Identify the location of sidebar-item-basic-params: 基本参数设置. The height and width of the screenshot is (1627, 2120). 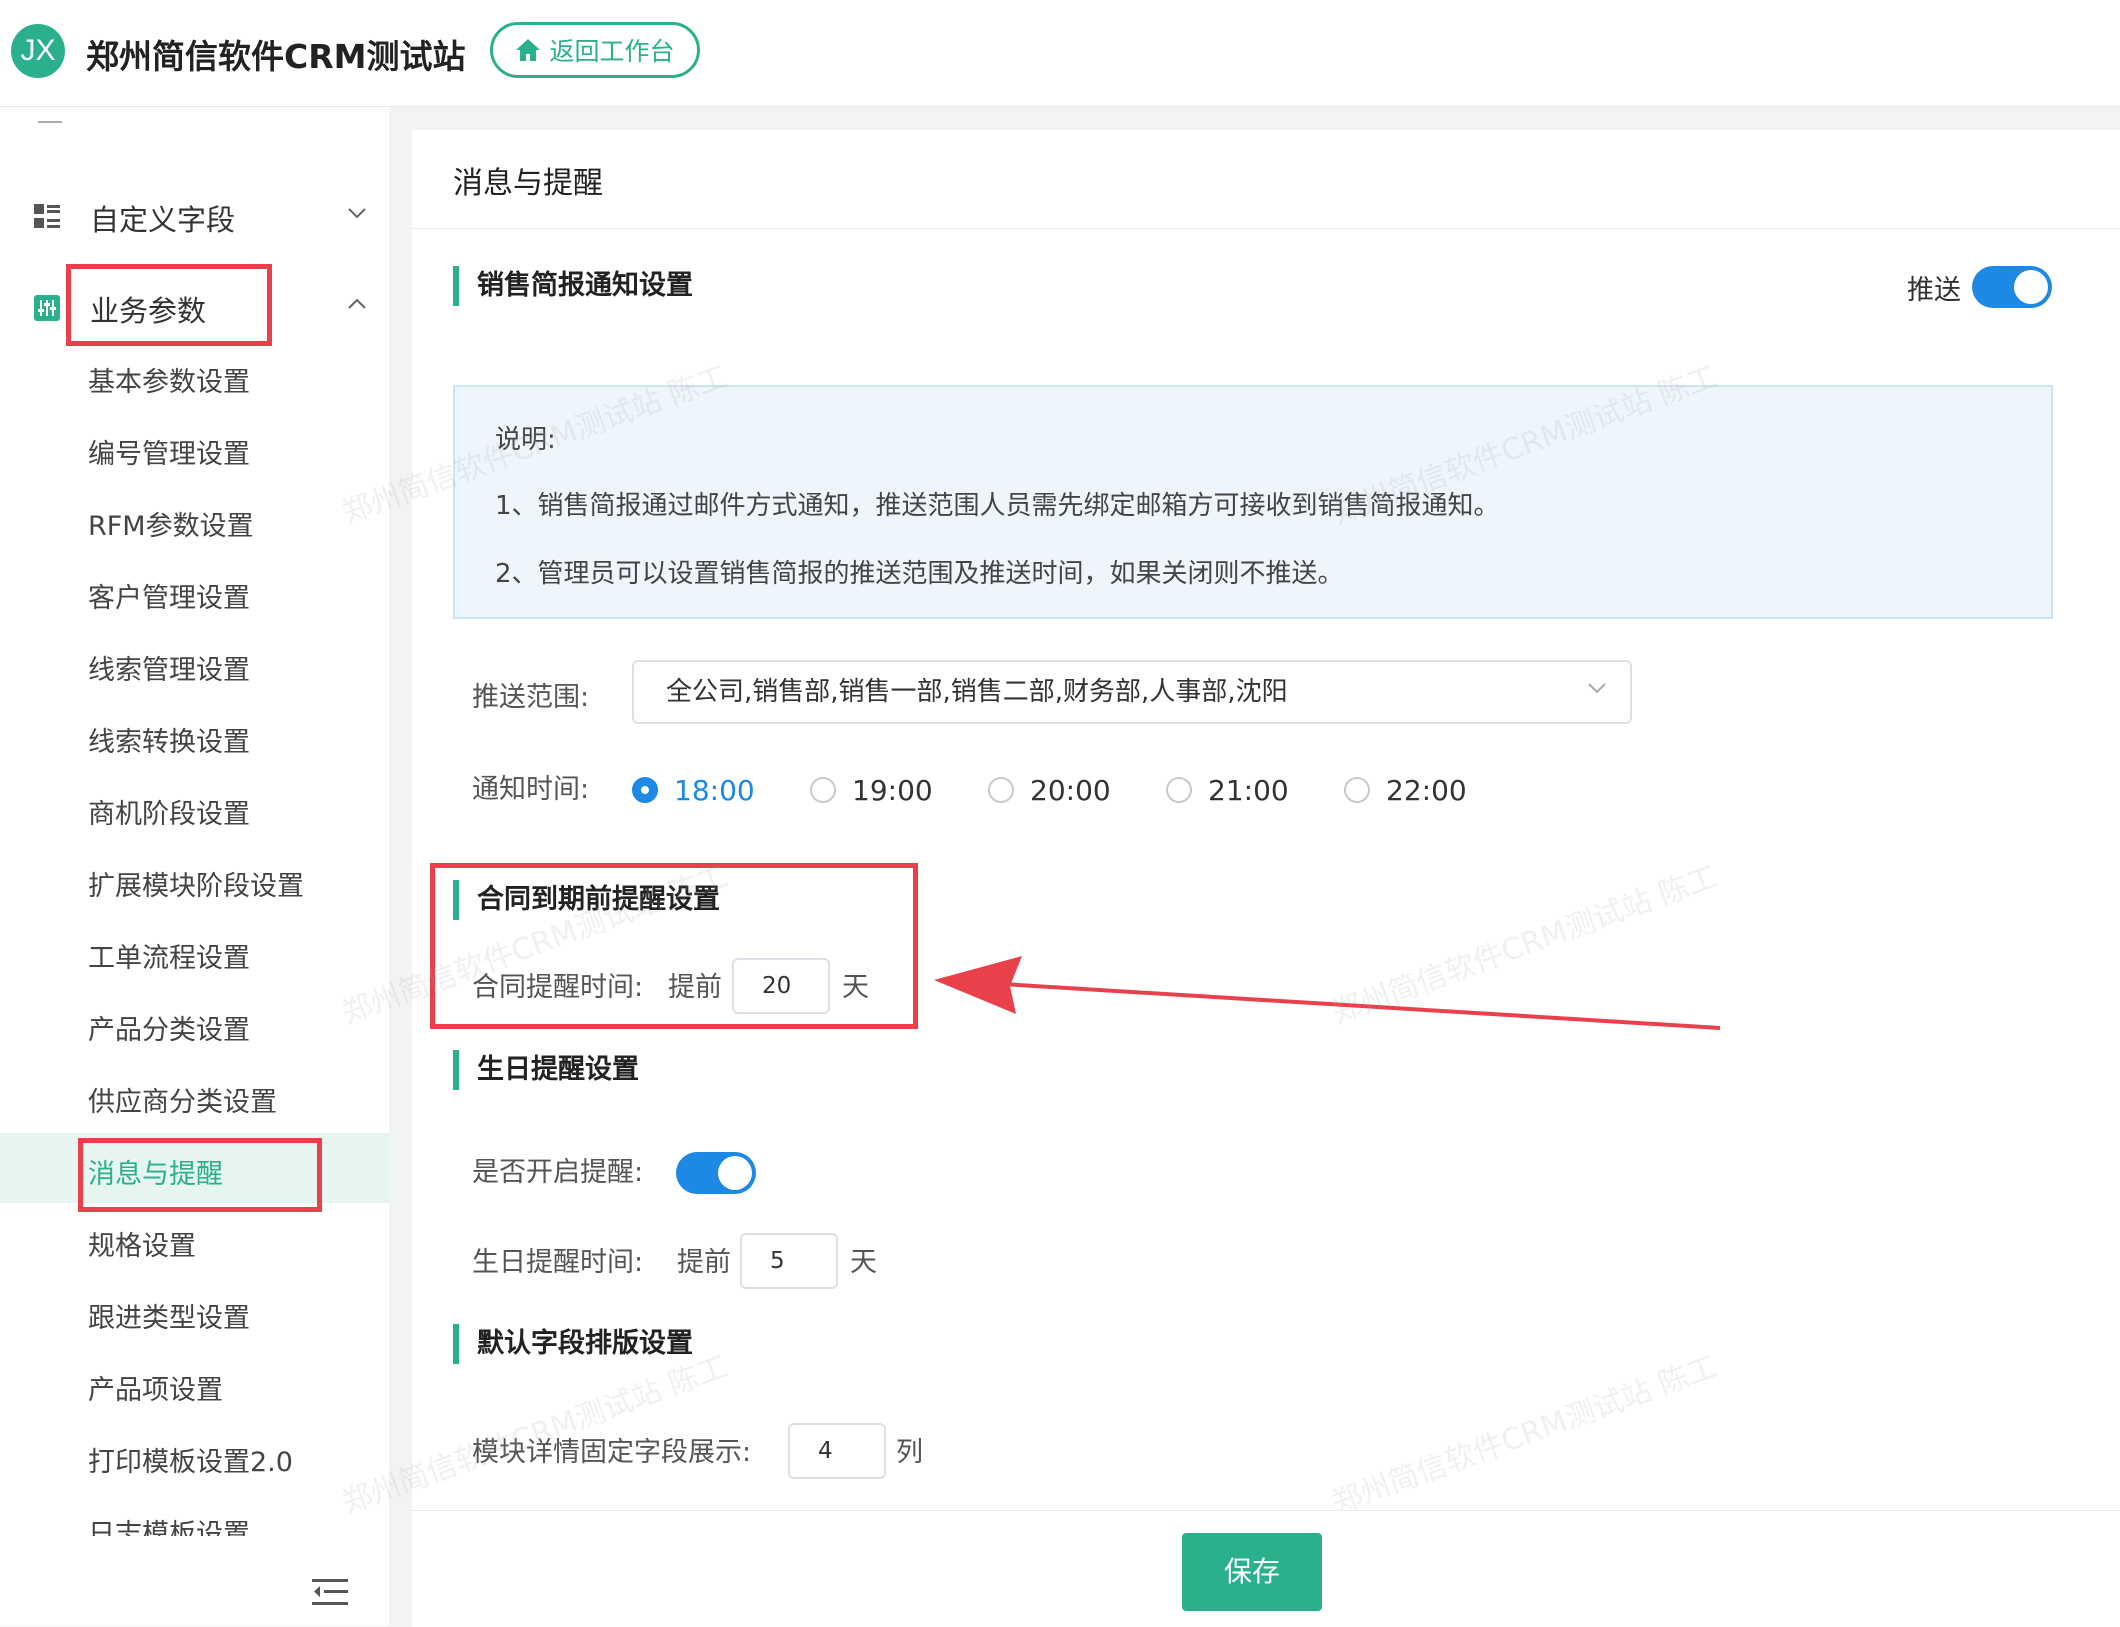
(169, 379).